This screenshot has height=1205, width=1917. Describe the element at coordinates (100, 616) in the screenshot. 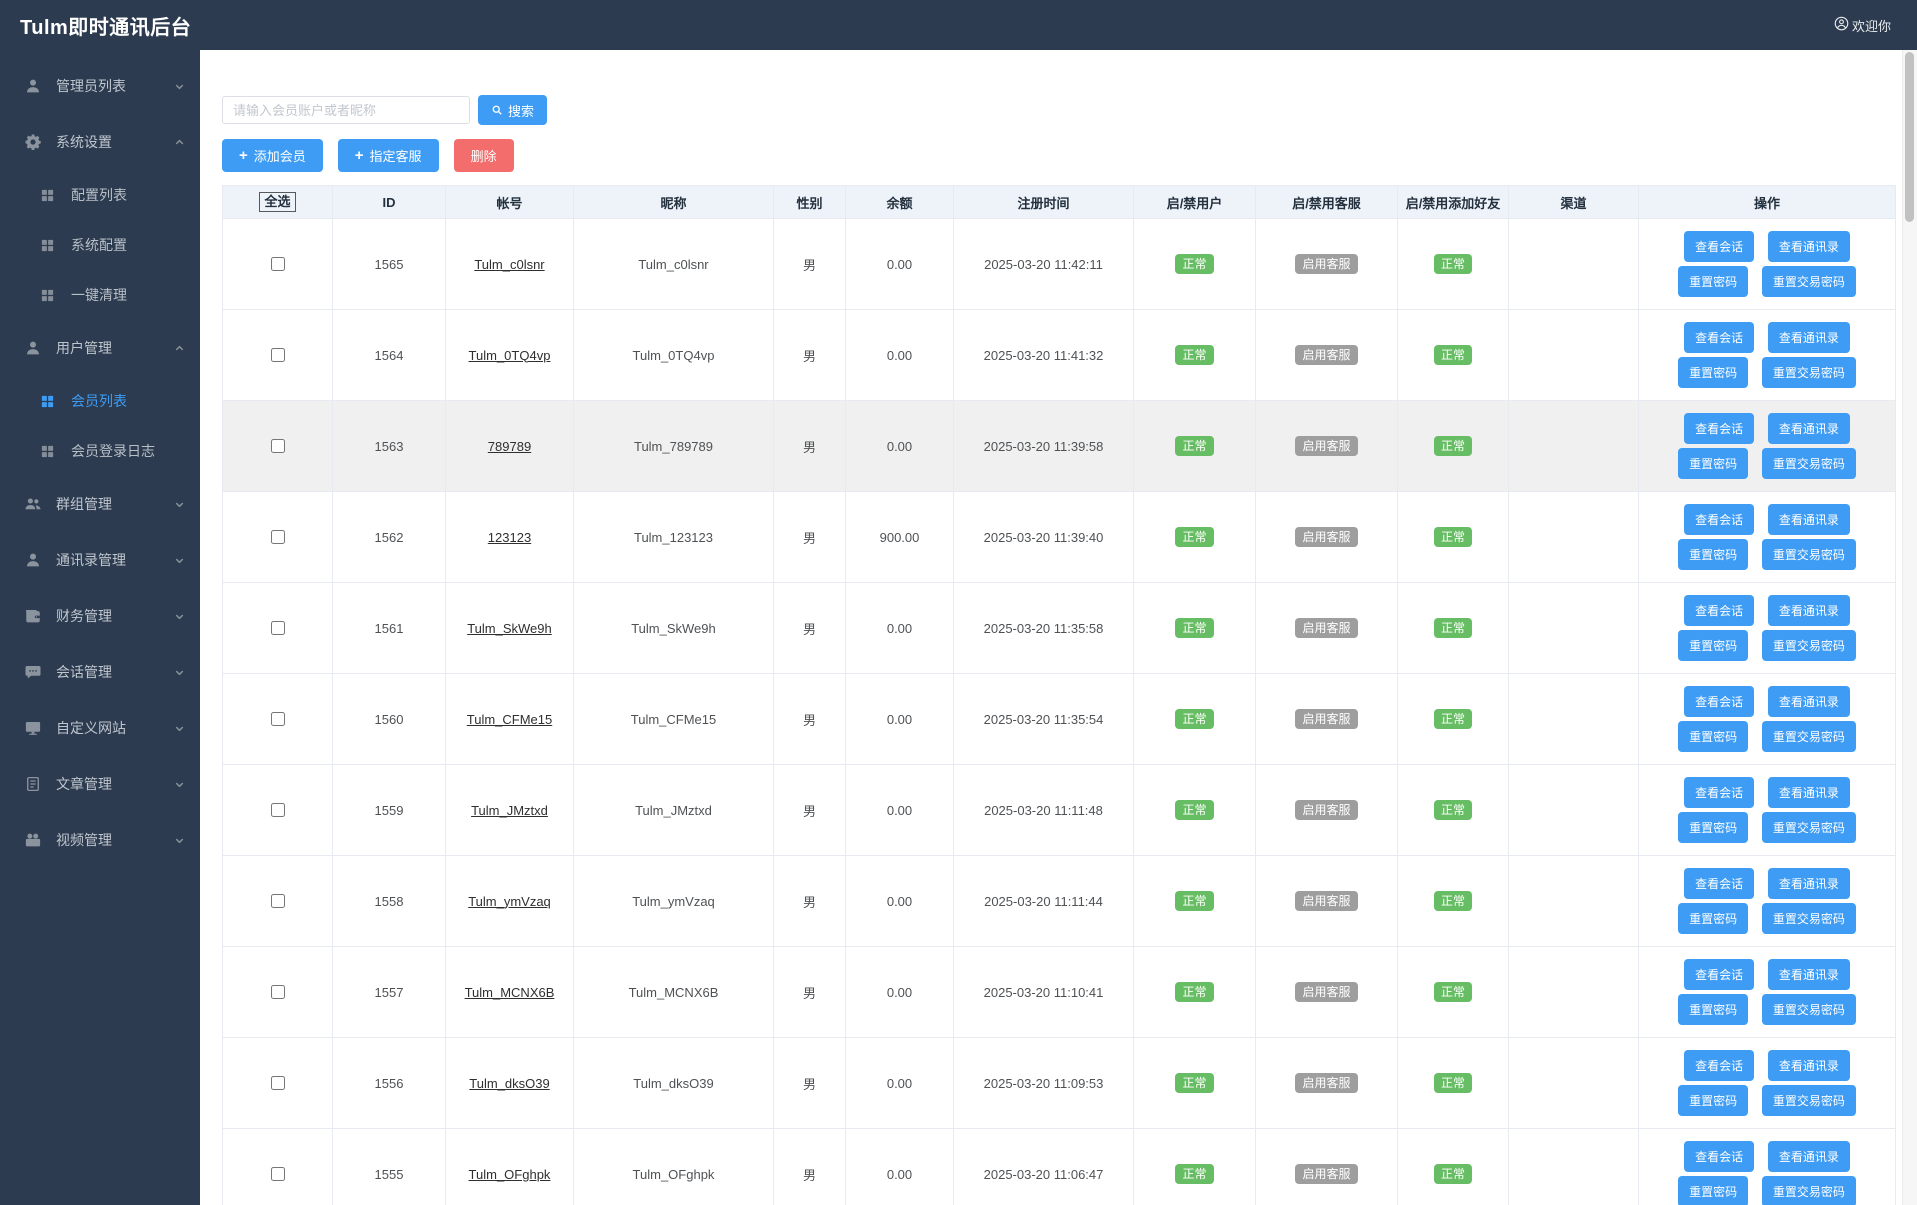

I see `sidebar-item-finance-management: 财务管理` at that location.